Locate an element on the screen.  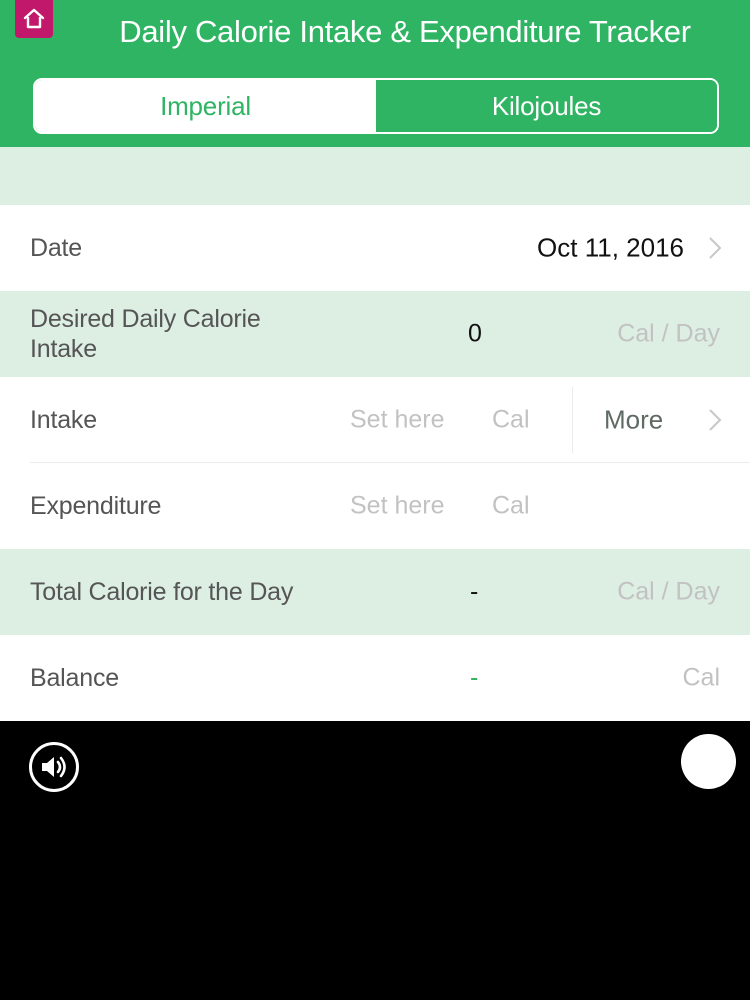
speaker-icon is located at coordinates (54, 767).